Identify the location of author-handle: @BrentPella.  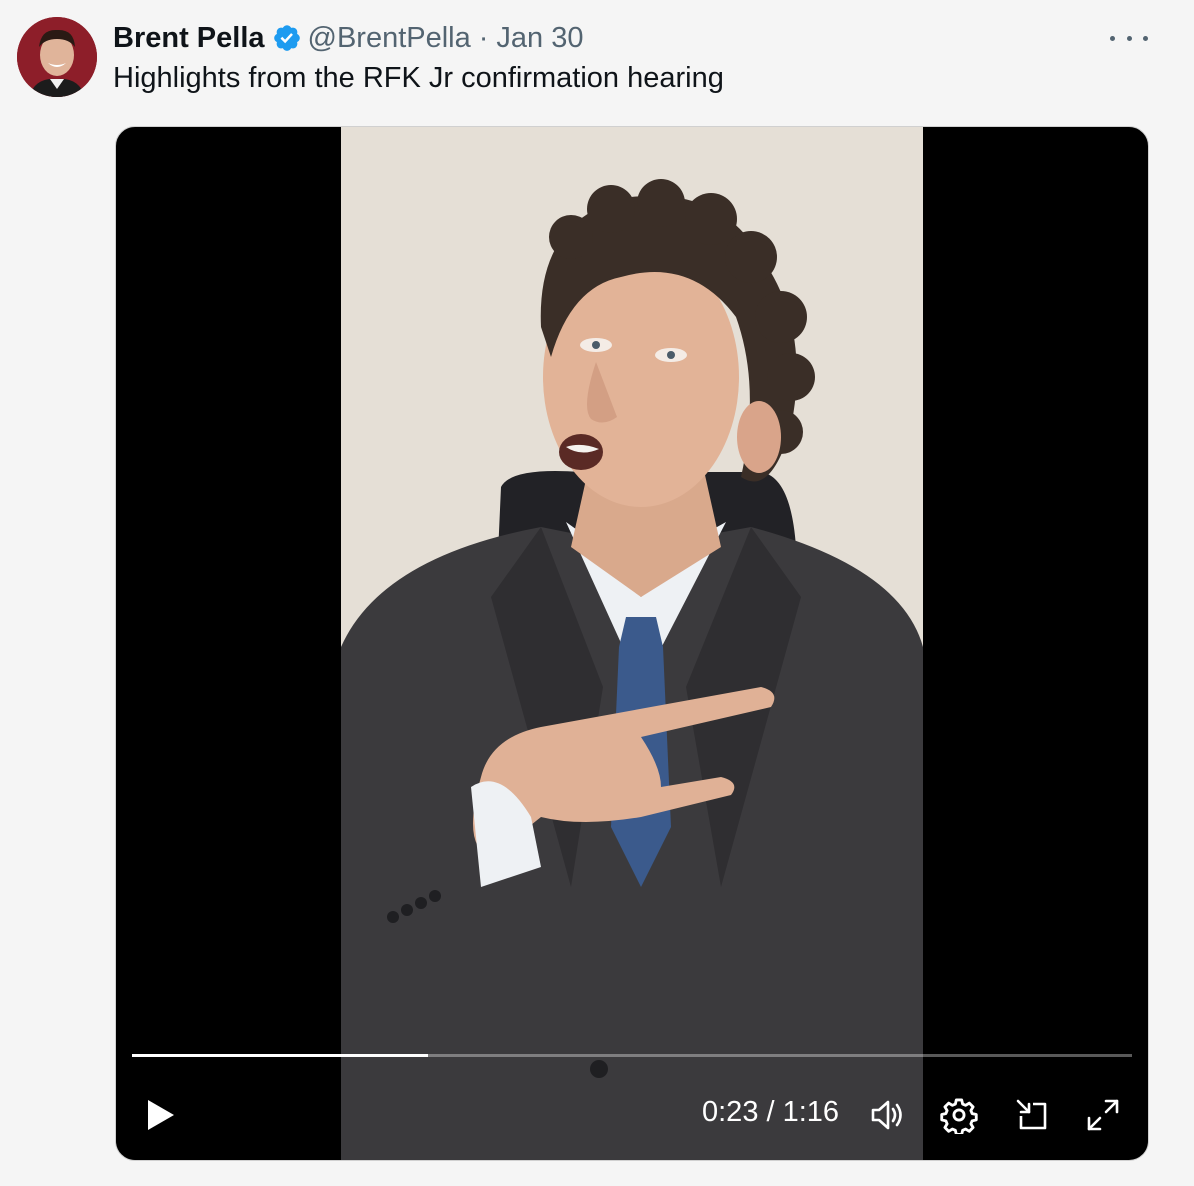
(389, 38).